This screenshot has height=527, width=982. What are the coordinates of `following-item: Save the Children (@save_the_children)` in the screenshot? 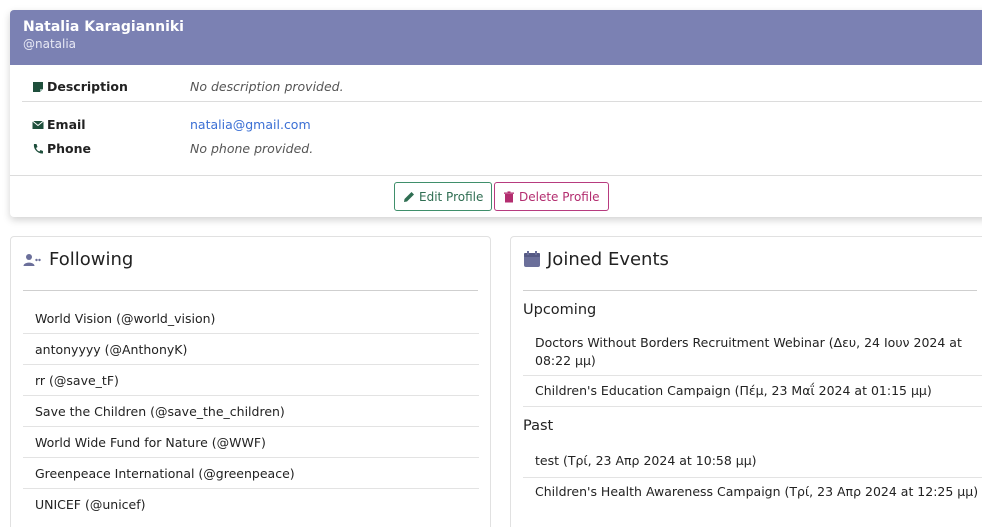 It's located at (251, 411).